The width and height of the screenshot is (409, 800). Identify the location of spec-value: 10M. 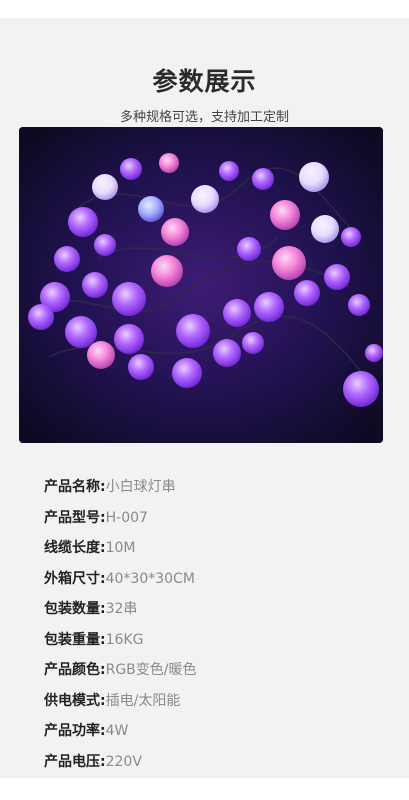
(120, 548).